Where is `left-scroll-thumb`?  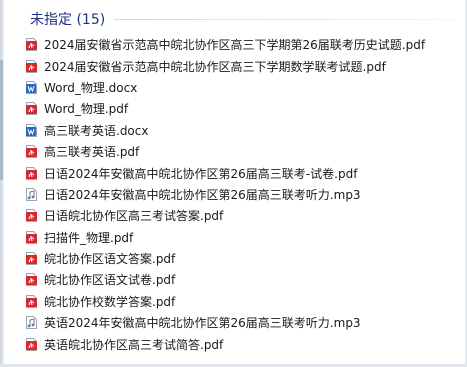 left-scroll-thumb is located at coordinates (1, 120).